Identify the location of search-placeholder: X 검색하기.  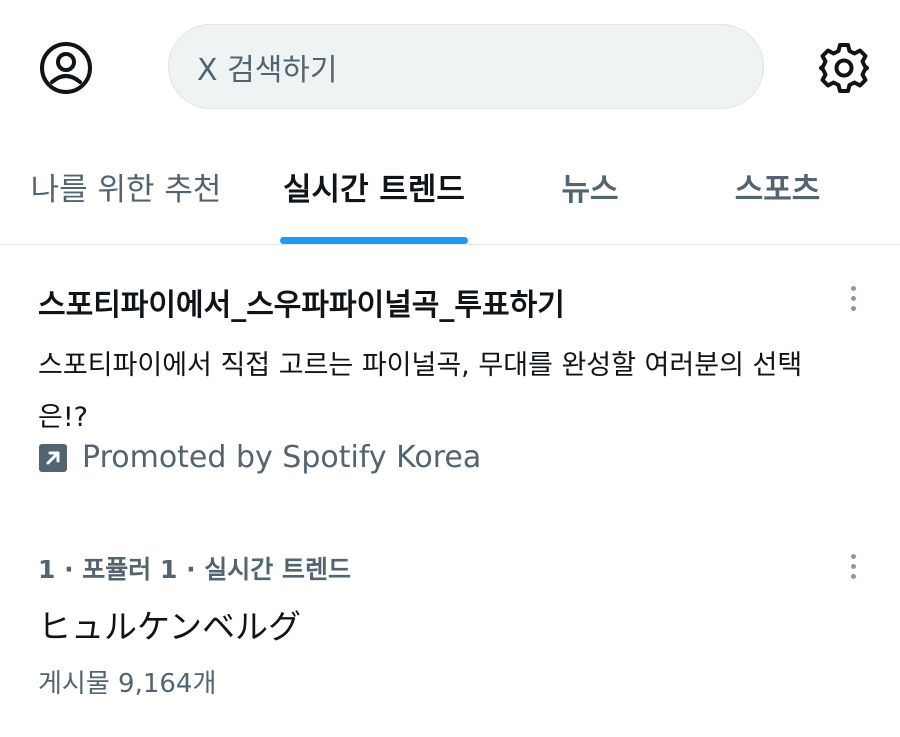
(267, 70).